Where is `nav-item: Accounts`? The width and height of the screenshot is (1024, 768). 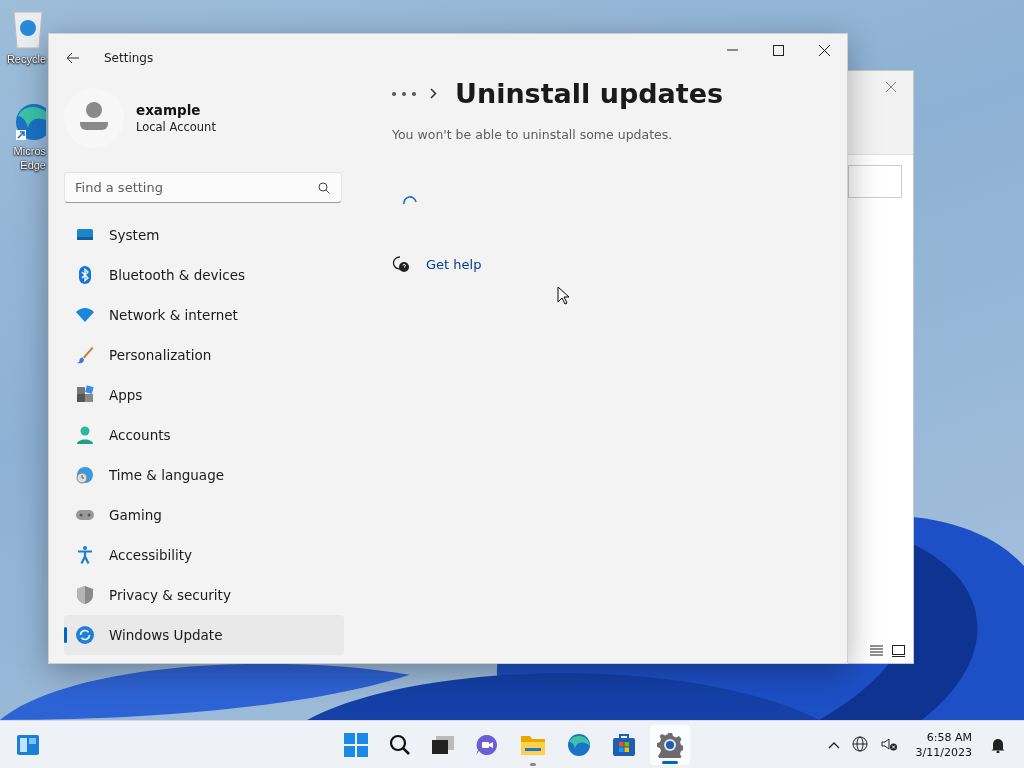
nav-item: Accounts is located at coordinates (204, 435).